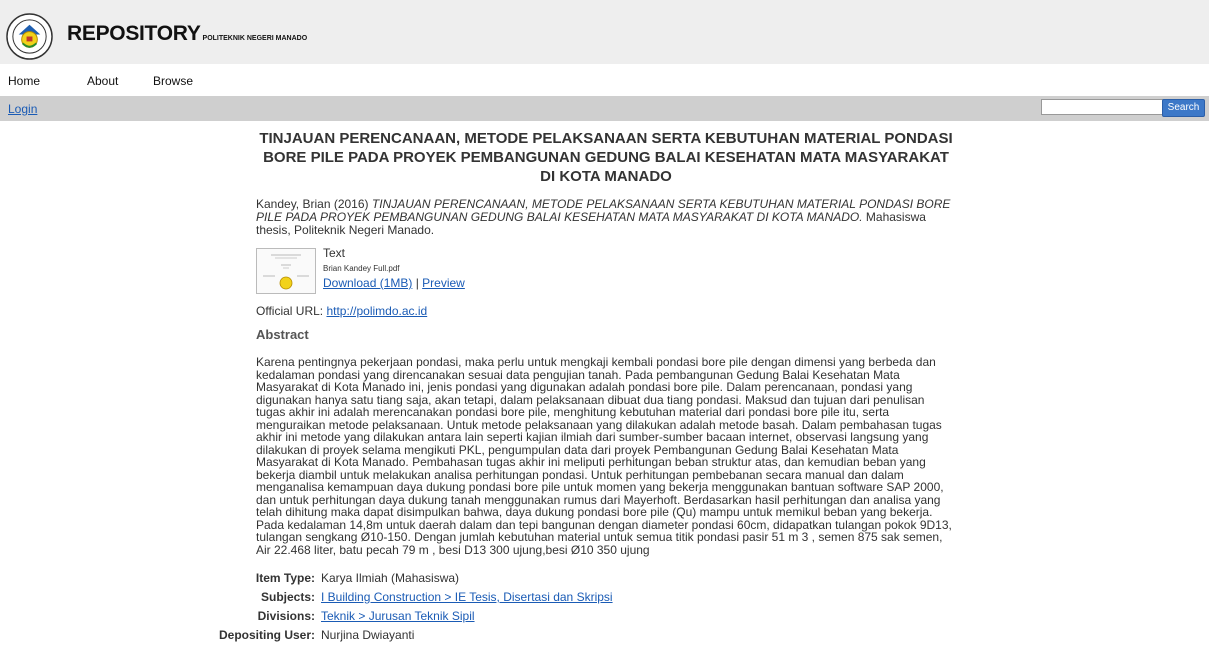 The image size is (1209, 665). I want to click on metadata-row-depositing-user: Depositing User: Nurjina Dwiayanti, so click(587, 637).